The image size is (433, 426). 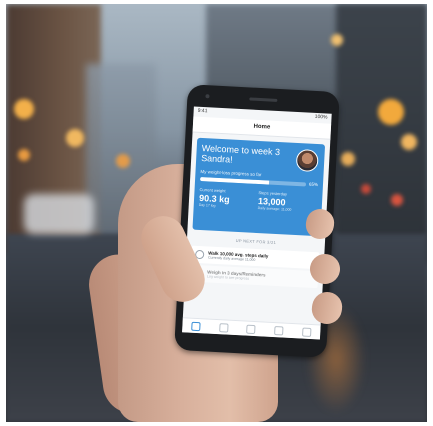 What do you see at coordinates (381, 134) in the screenshot?
I see `building-right-near` at bounding box center [381, 134].